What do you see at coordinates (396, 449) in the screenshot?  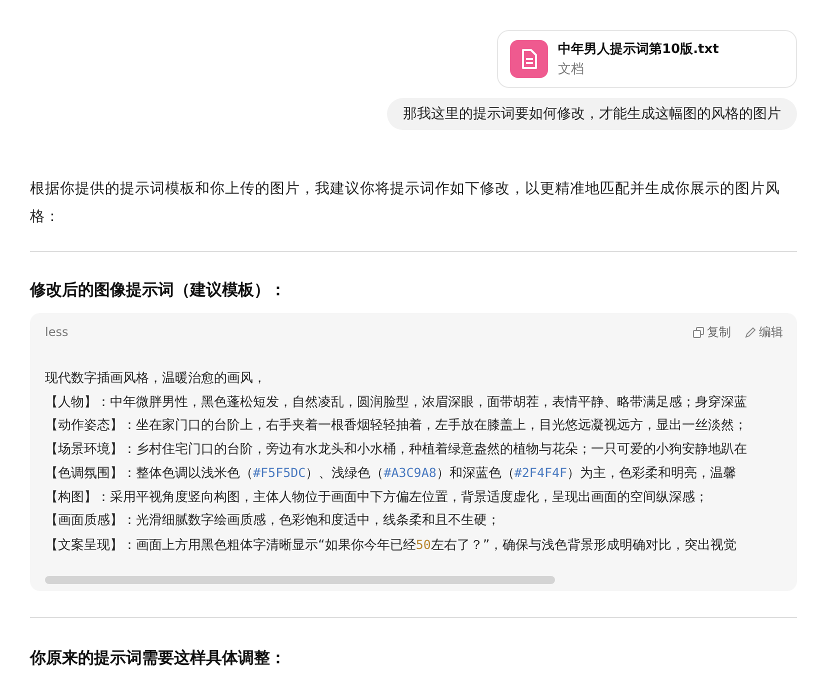 I see `code-line: 【场景环境】：乡村住宅门口的台阶，旁边有水龙头和小水桶，种植着绿意盎然的植物与花朵；一只可爱的小狗安静地趴在` at bounding box center [396, 449].